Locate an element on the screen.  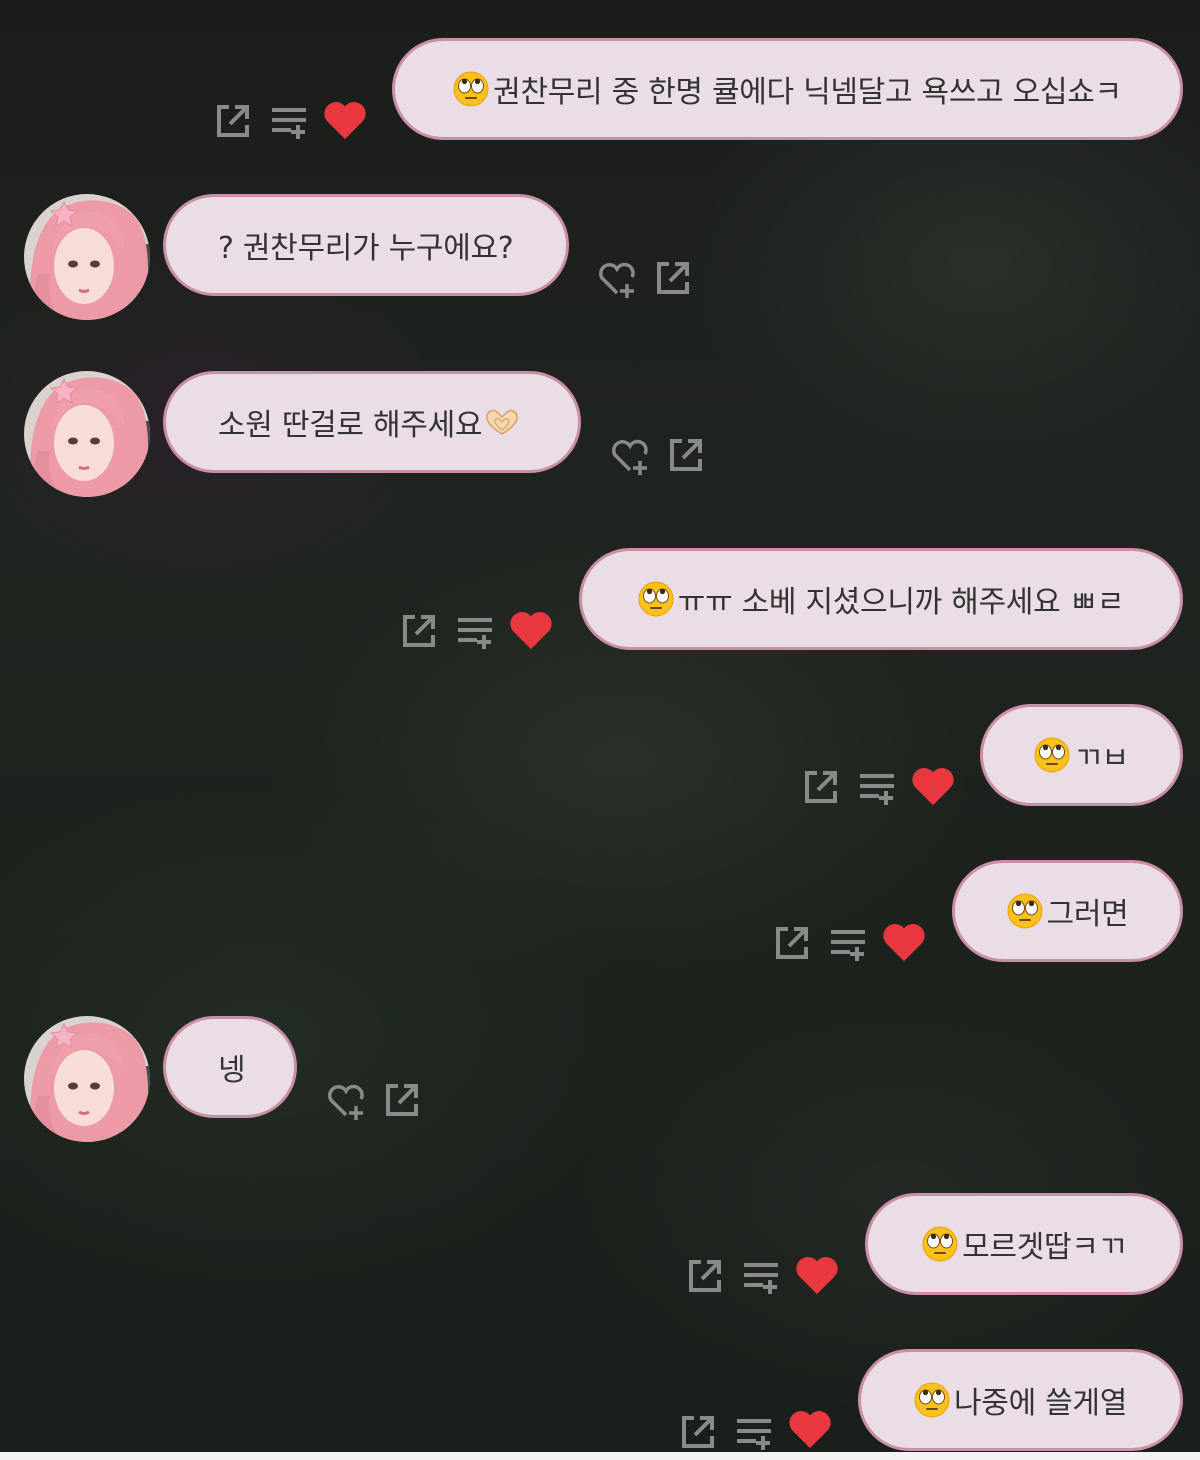
message-bubble-other: ? 권찬무리가 누구에요? is located at coordinates (366, 245).